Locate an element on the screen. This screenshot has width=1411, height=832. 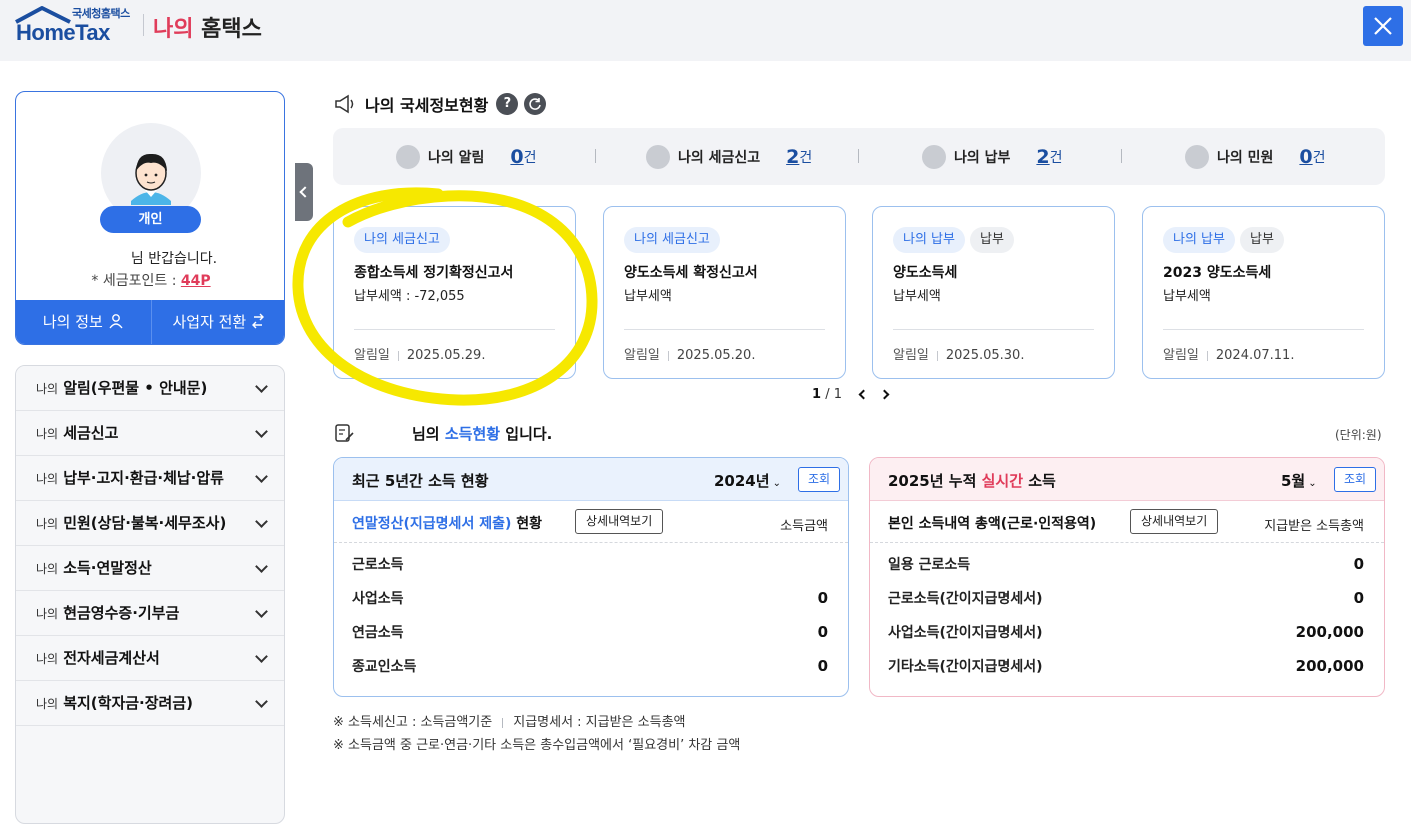
summary-tax-filing: 나의 세금신고 2건 is located at coordinates (729, 156).